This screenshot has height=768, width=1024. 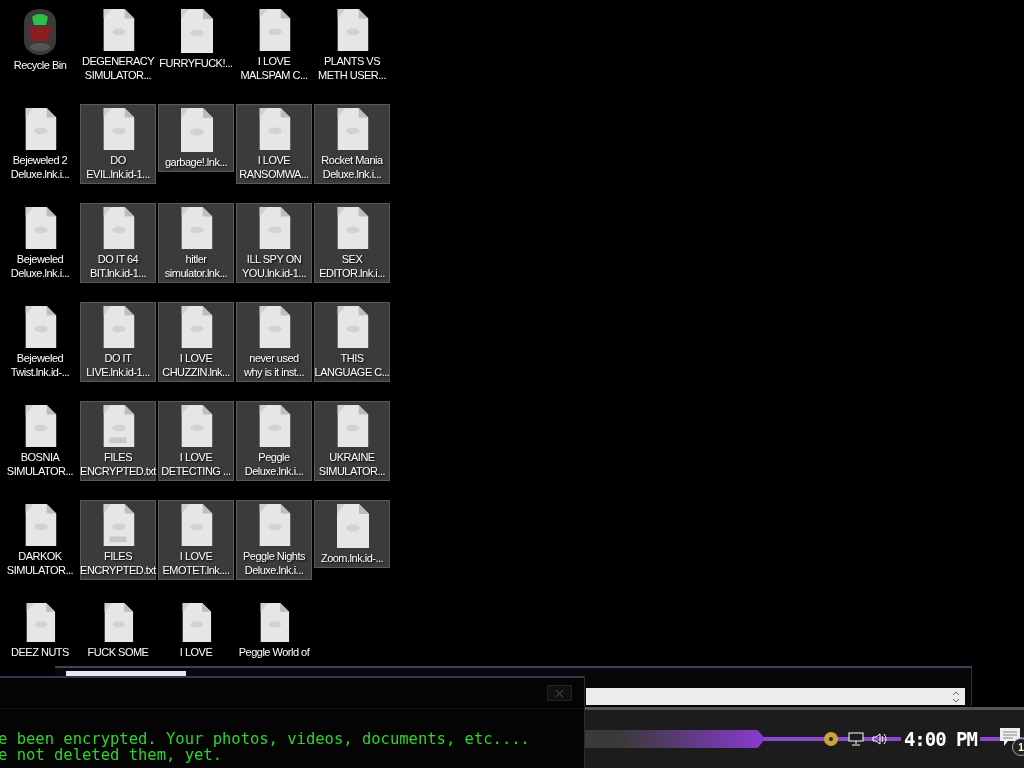 I want to click on desktop-icon: I LOVE, so click(x=196, y=630).